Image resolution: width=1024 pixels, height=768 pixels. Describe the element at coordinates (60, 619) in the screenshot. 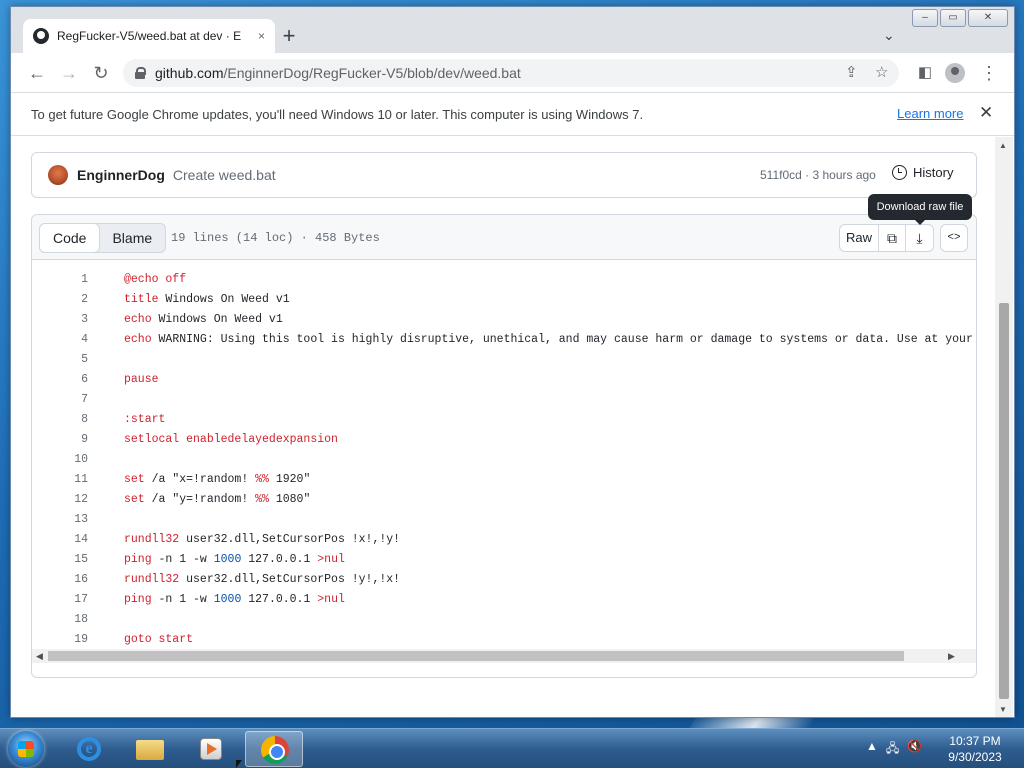

I see `line-number: 18` at that location.